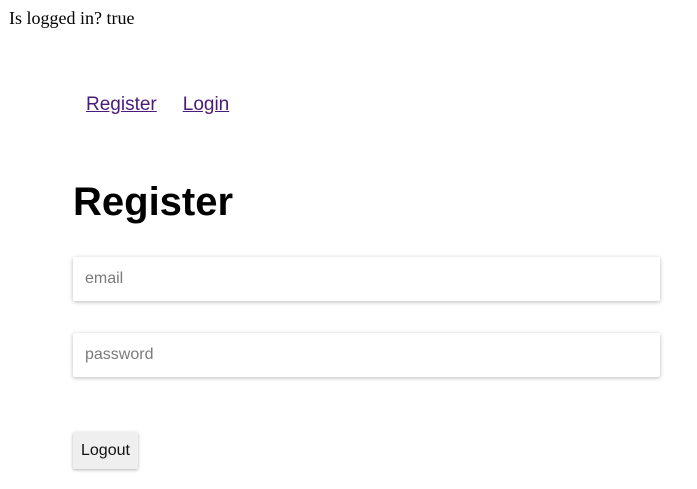 The image size is (697, 489). I want to click on logout-button: Logout, so click(105, 450).